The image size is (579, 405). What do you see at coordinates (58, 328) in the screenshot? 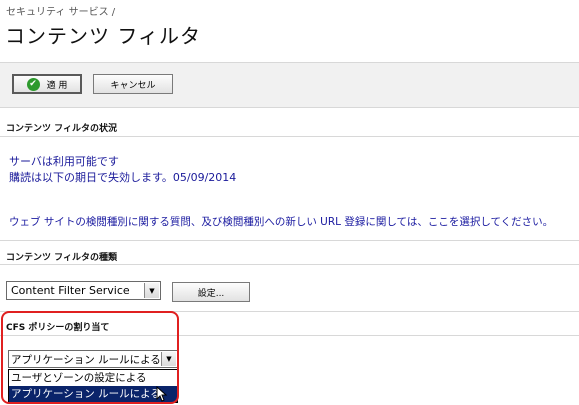
I see `policy-section-heading: CFS ポリシーの割り当て` at bounding box center [58, 328].